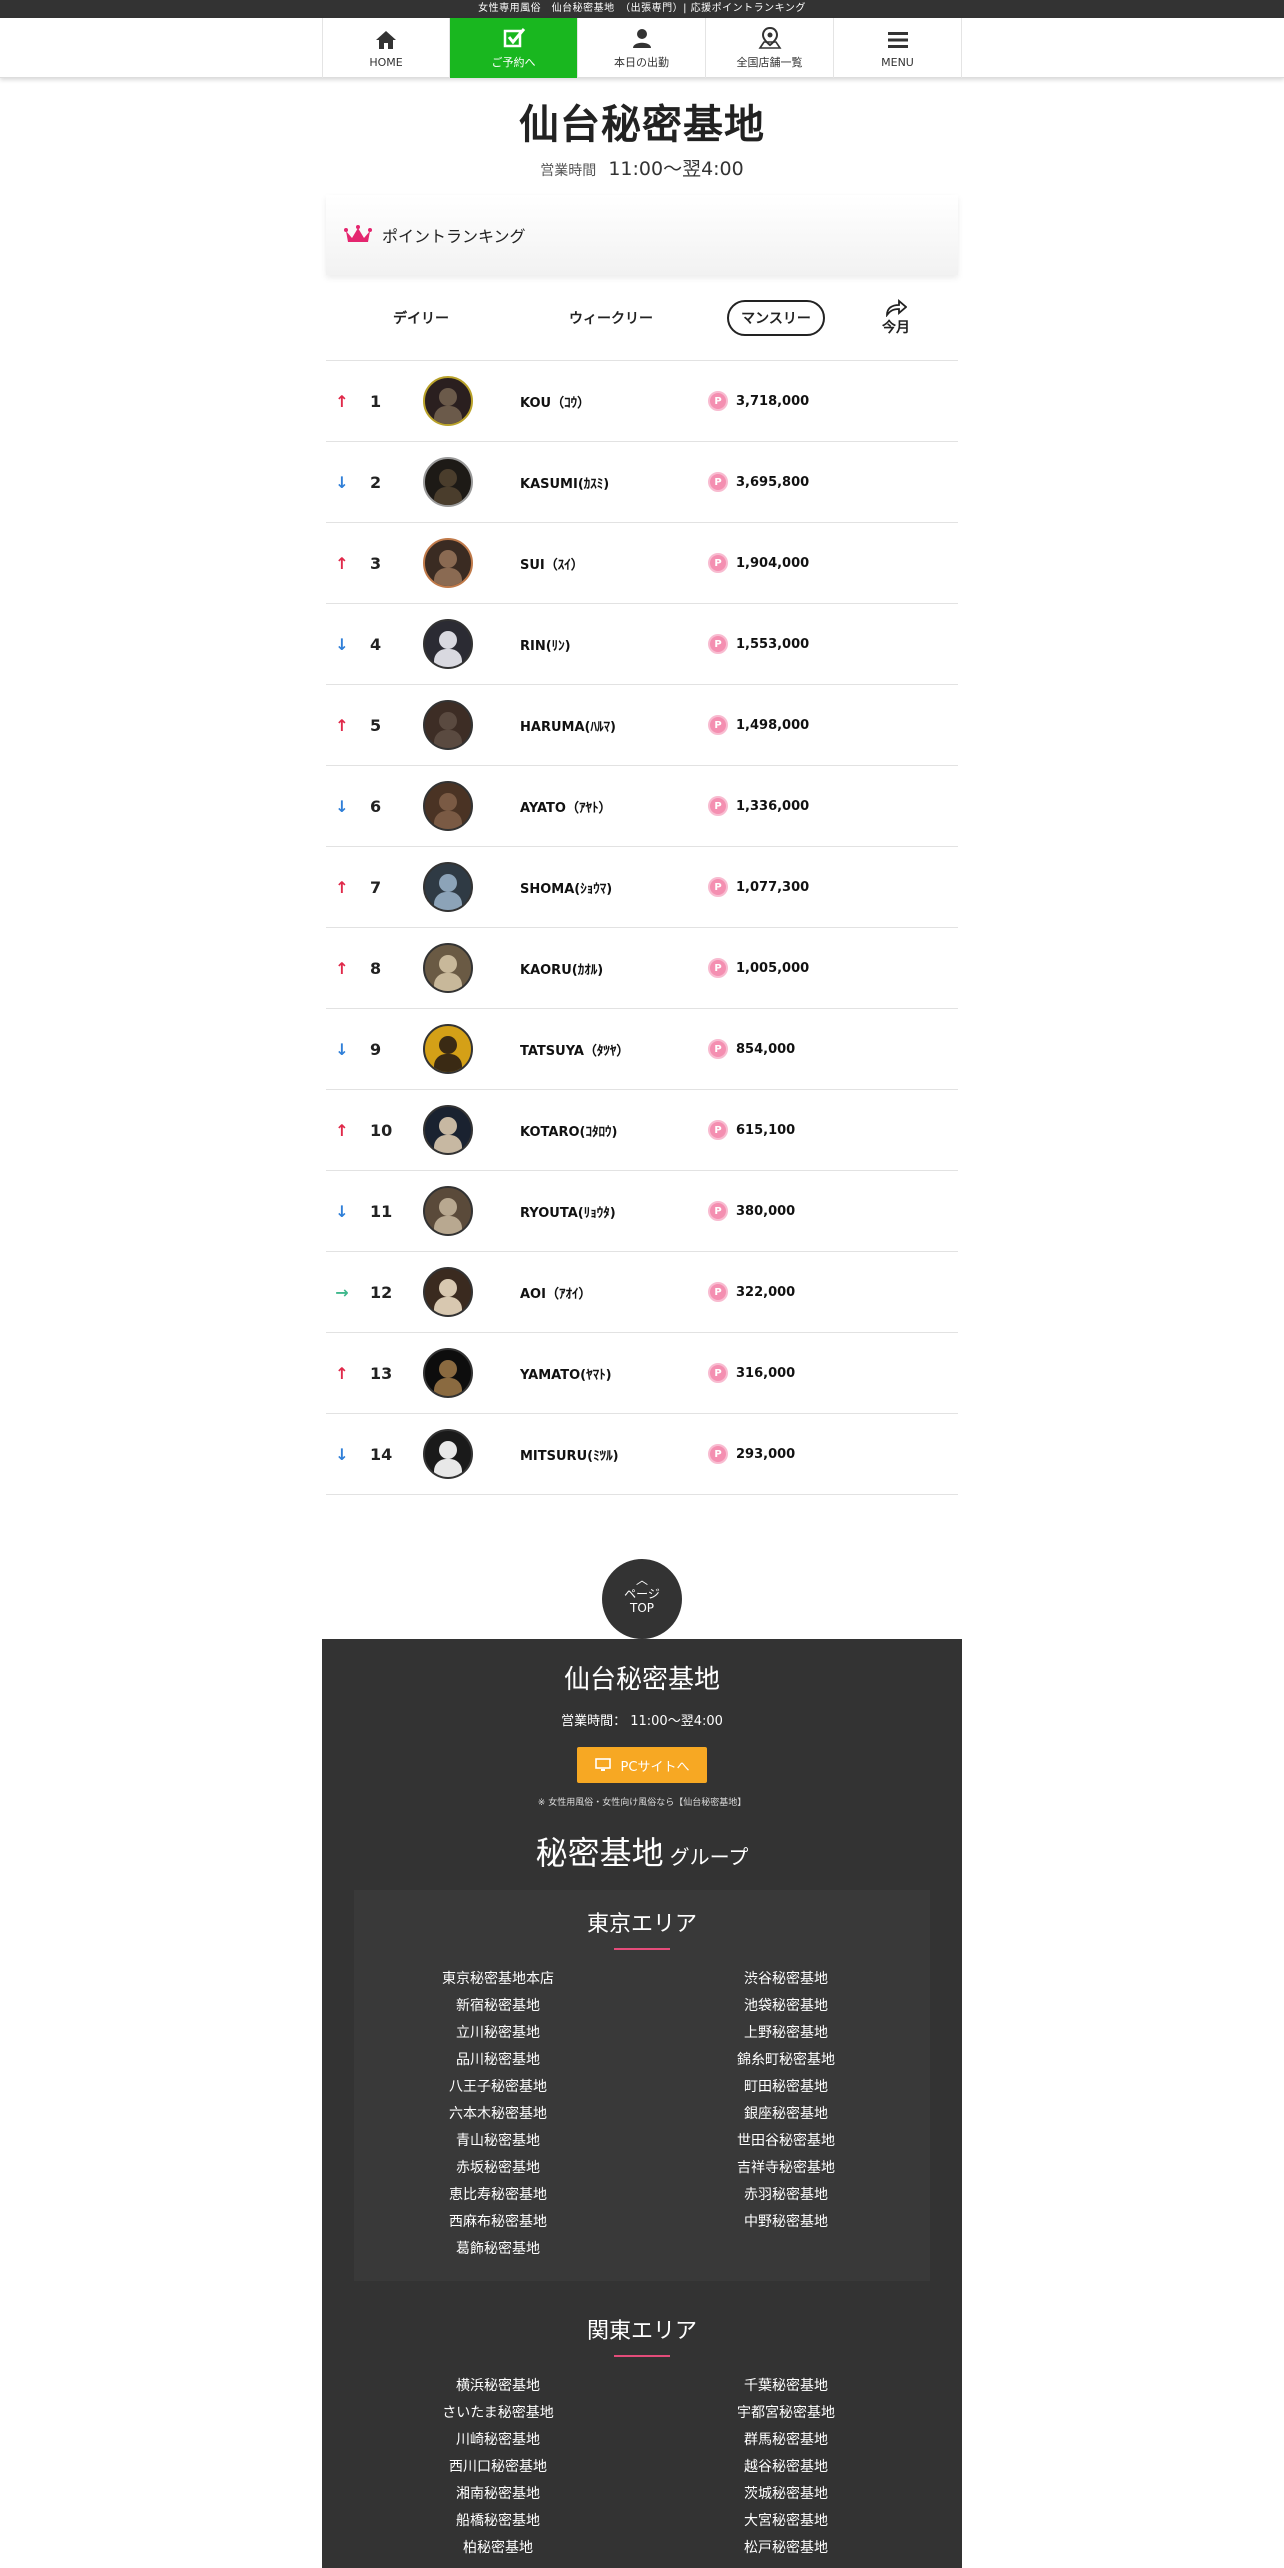  I want to click on pc-site-button: PCサイトへ, so click(642, 1765).